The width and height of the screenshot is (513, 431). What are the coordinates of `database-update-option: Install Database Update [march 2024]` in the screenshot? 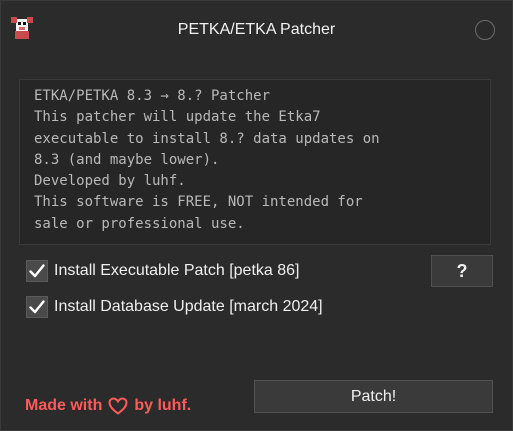 It's located at (174, 307).